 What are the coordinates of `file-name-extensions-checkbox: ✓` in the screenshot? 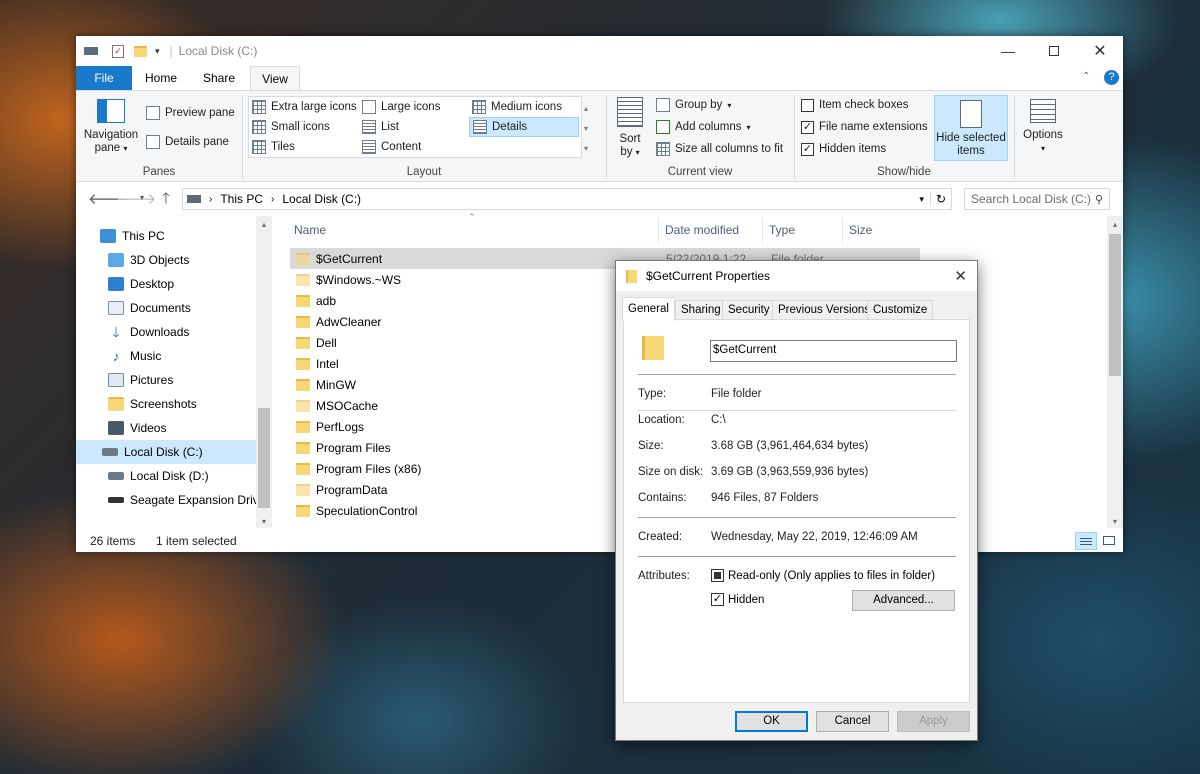 It's located at (807, 127).